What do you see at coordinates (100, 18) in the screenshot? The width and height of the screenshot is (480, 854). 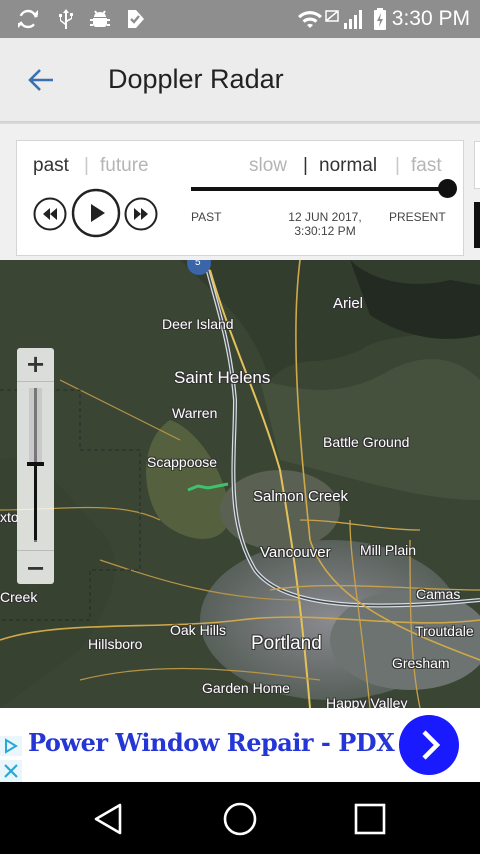 I see `android-debug-icon` at bounding box center [100, 18].